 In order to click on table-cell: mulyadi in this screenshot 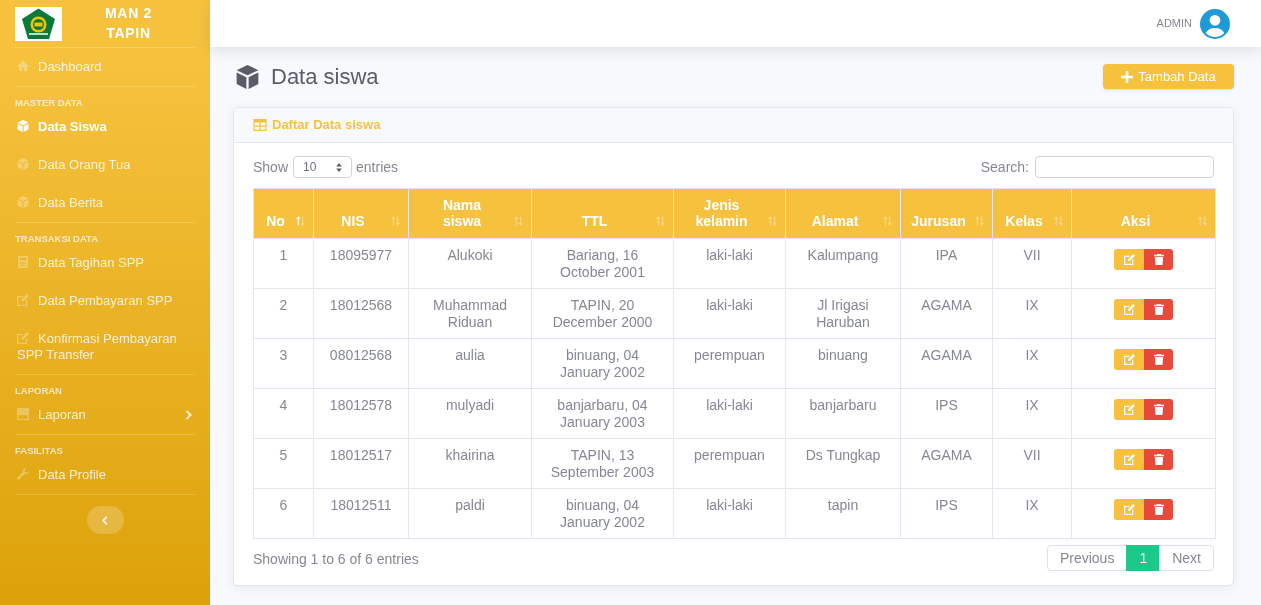, I will do `click(470, 413)`.